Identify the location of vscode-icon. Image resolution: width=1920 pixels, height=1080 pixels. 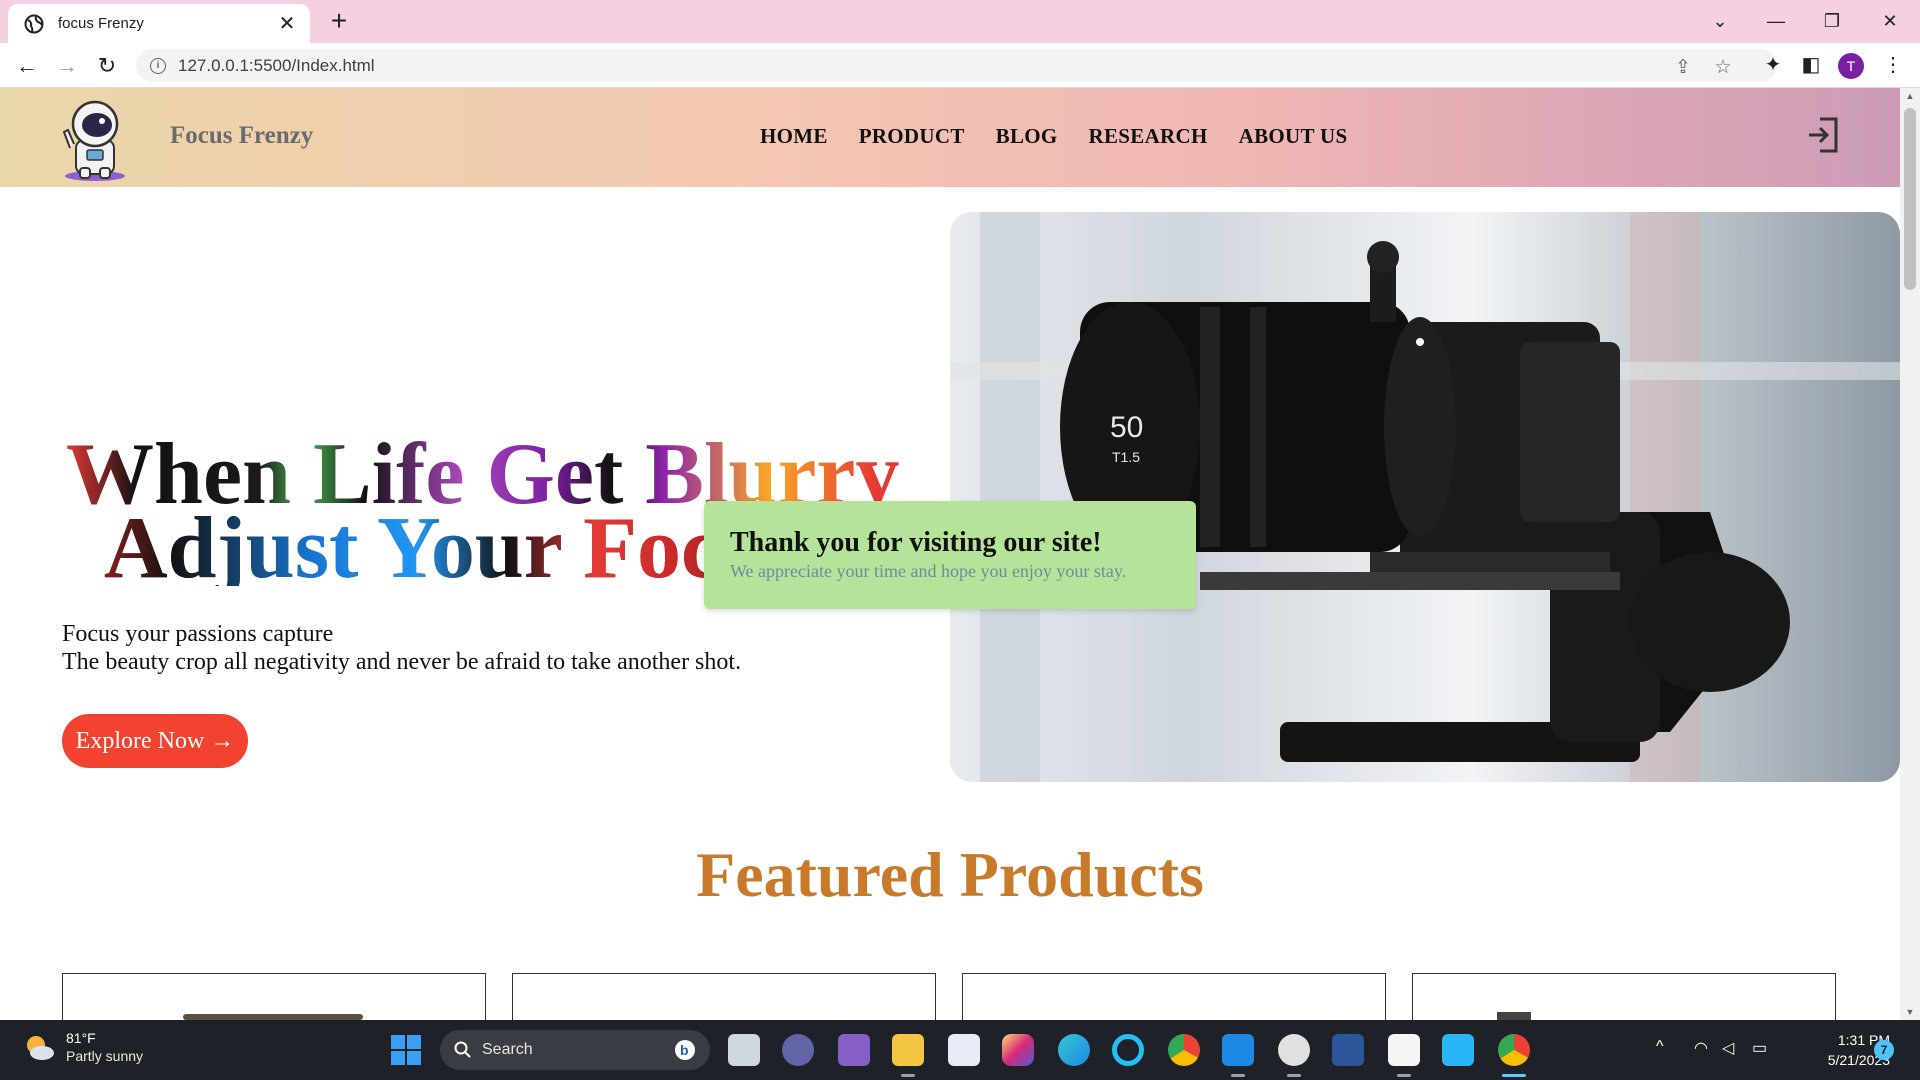
(1238, 1050).